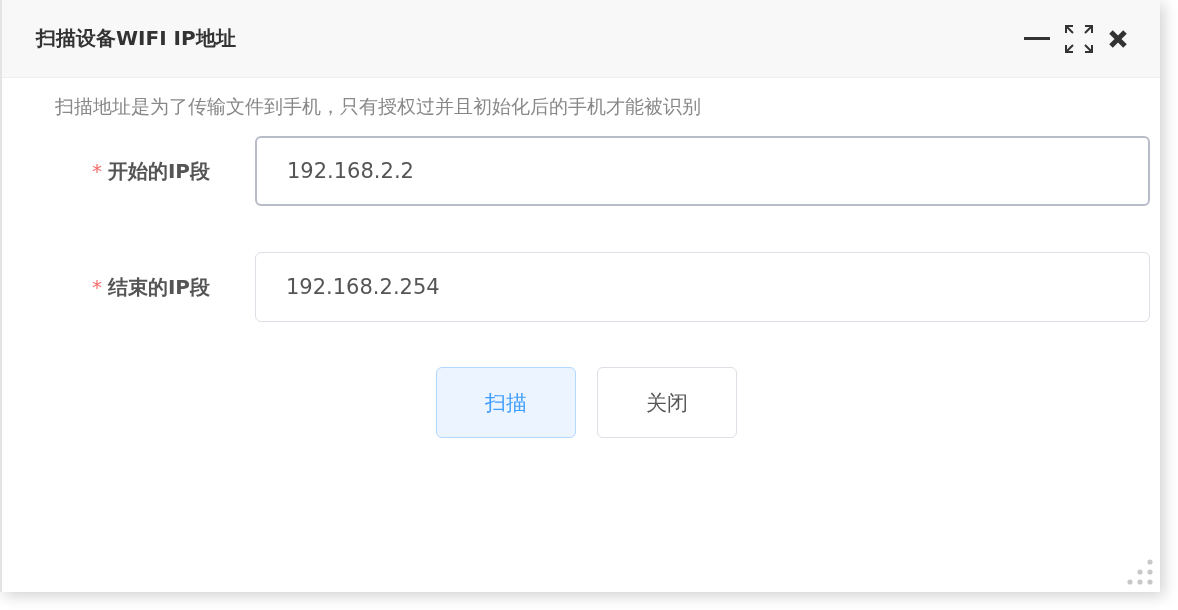  What do you see at coordinates (1079, 38) in the screenshot?
I see `maximize-icon` at bounding box center [1079, 38].